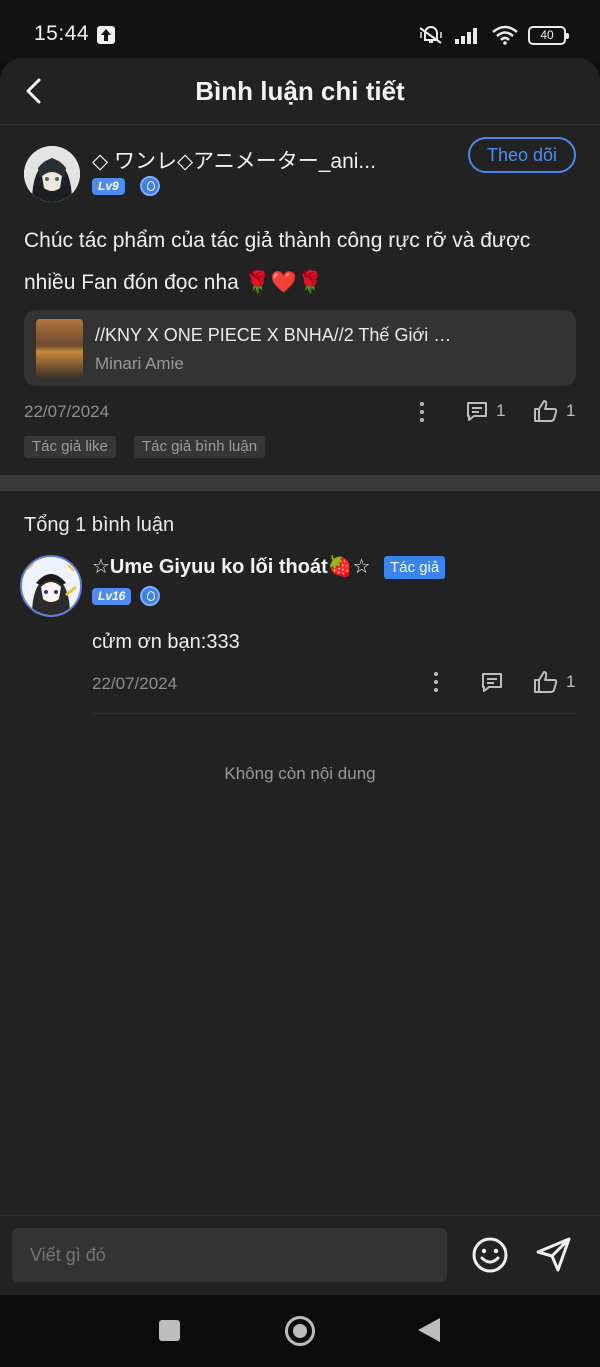 Image resolution: width=600 pixels, height=1367 pixels. What do you see at coordinates (229, 1255) in the screenshot?
I see `comment-input` at bounding box center [229, 1255].